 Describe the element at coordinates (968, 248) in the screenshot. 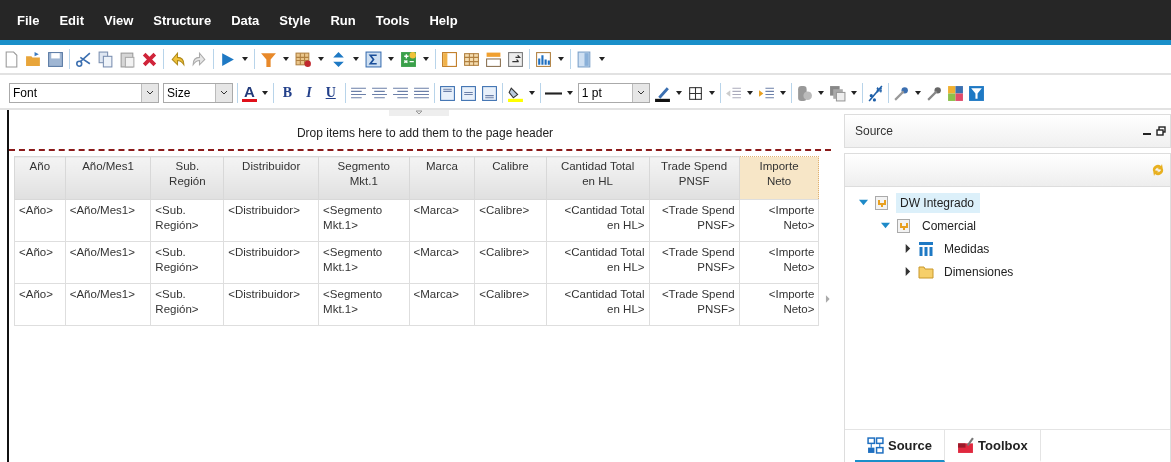

I see `tree-item: Medidas` at that location.